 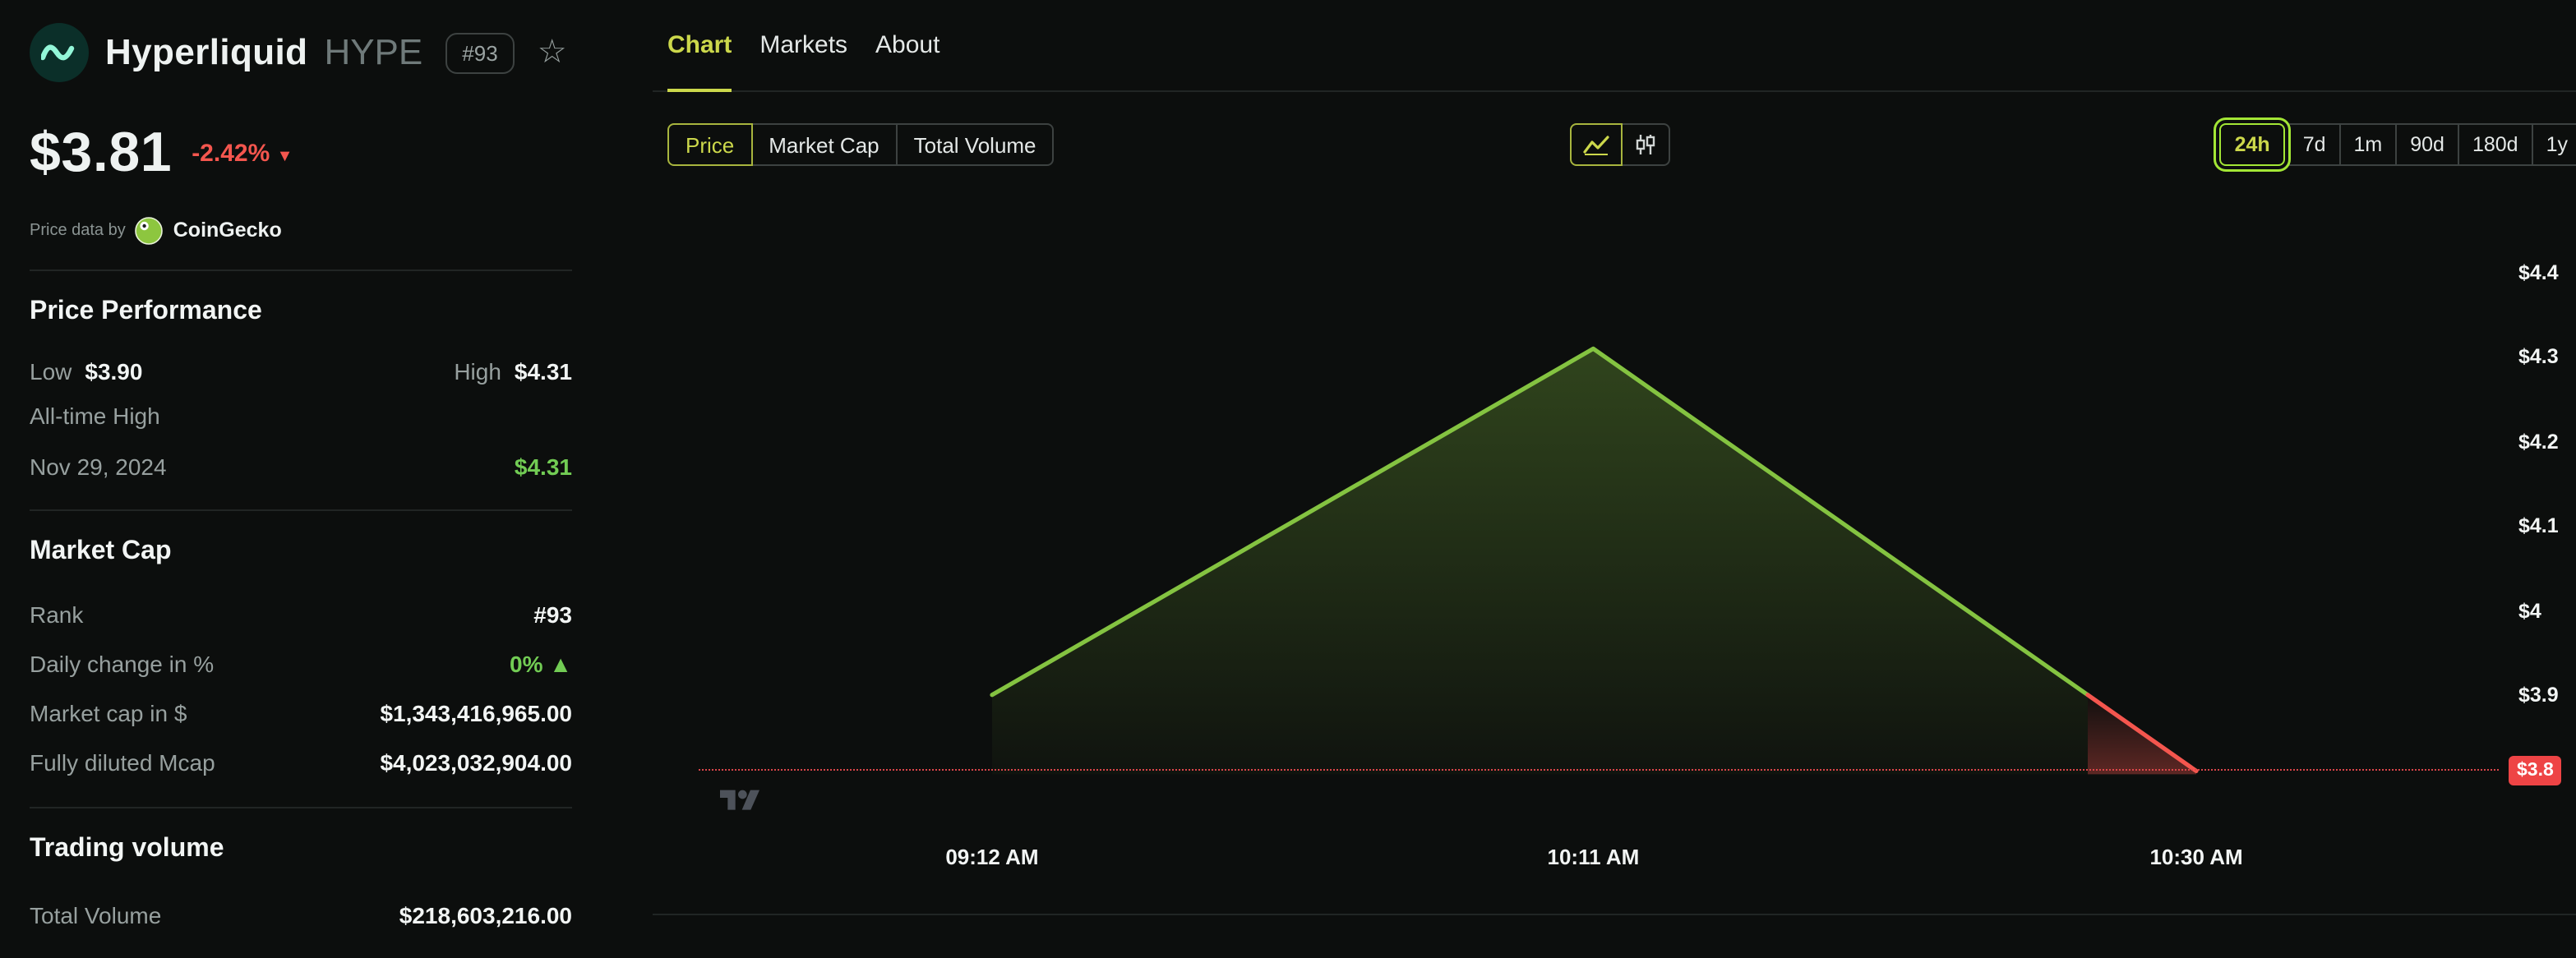 I want to click on row-value: $218,603,216.00, so click(x=486, y=915).